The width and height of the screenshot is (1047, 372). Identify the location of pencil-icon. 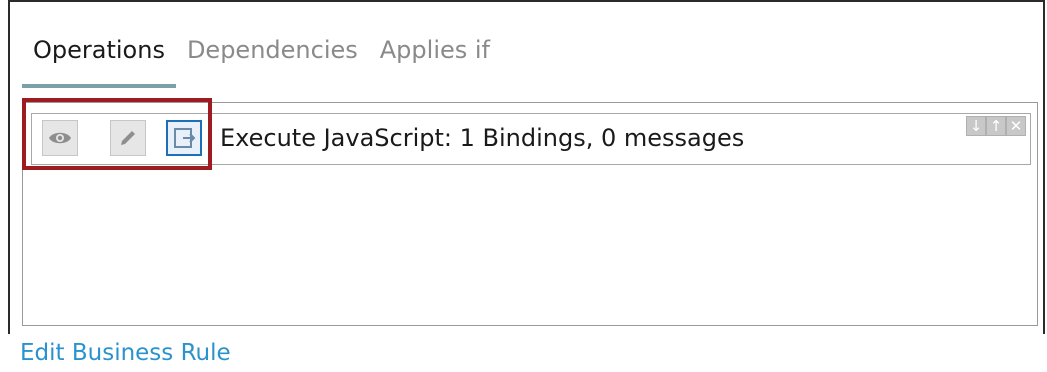
(128, 138).